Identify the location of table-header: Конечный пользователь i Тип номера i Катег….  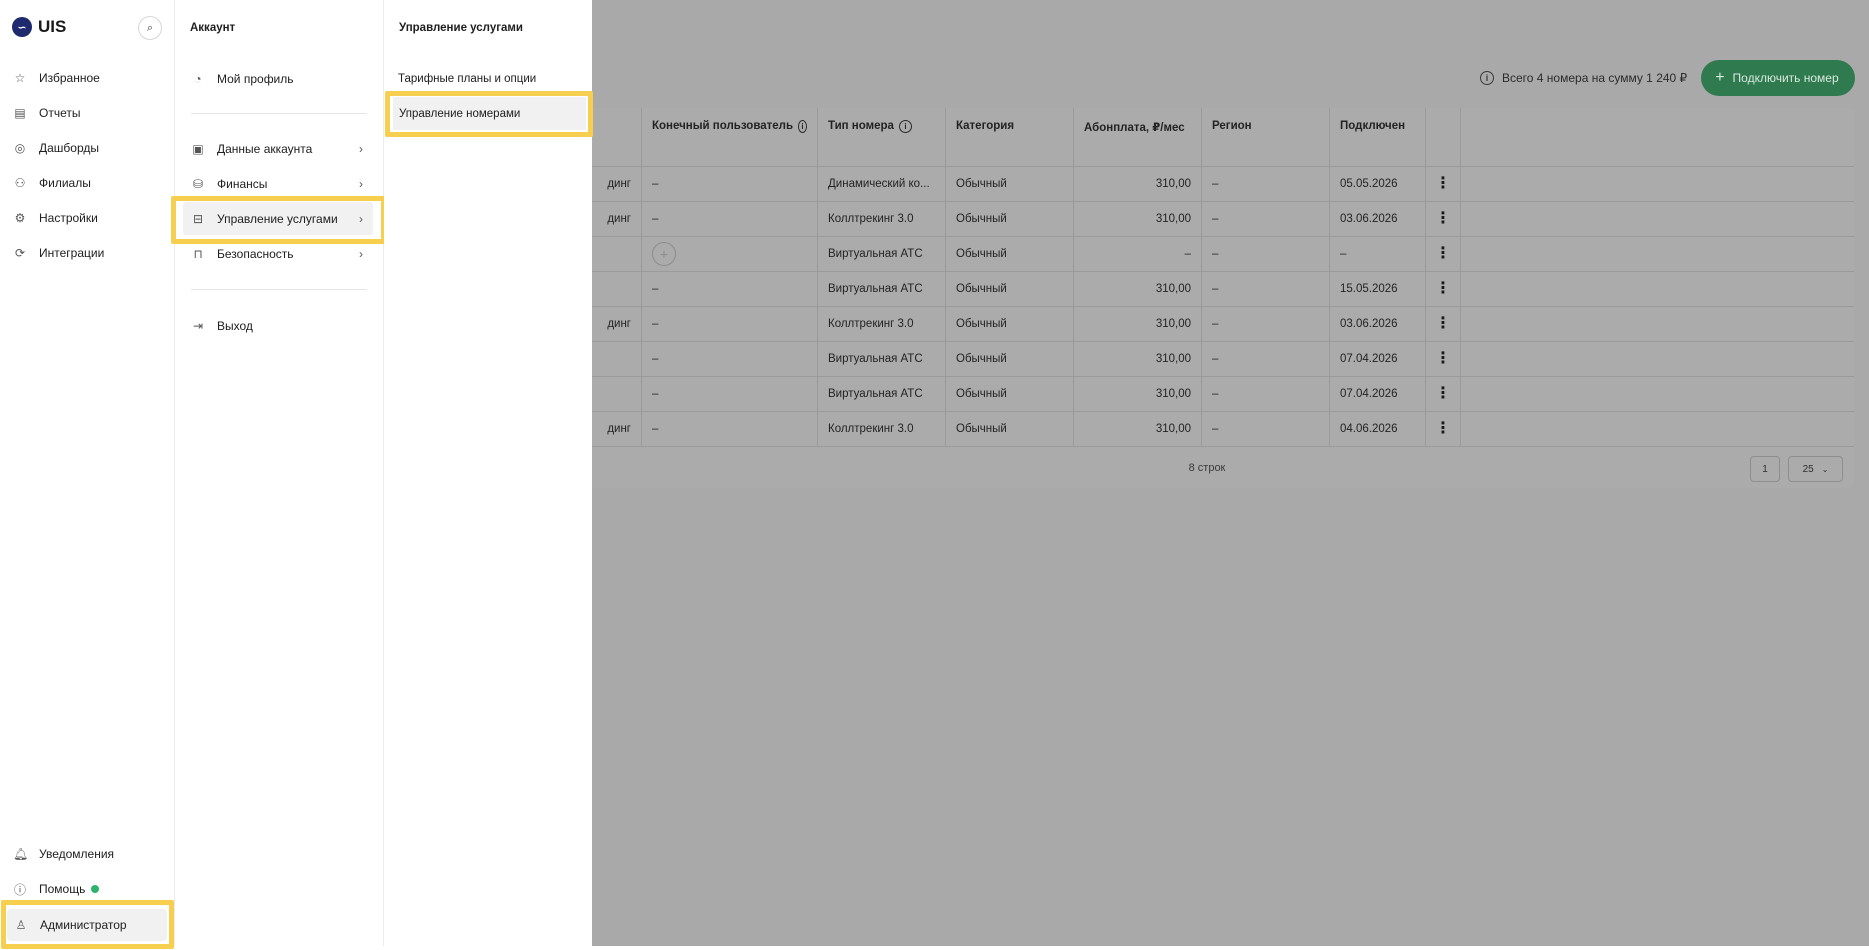
(1207, 137).